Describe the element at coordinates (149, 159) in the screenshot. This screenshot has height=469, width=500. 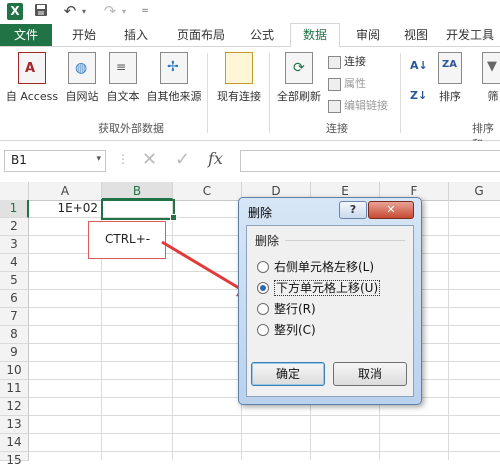
I see `cancel-icon: ✕` at that location.